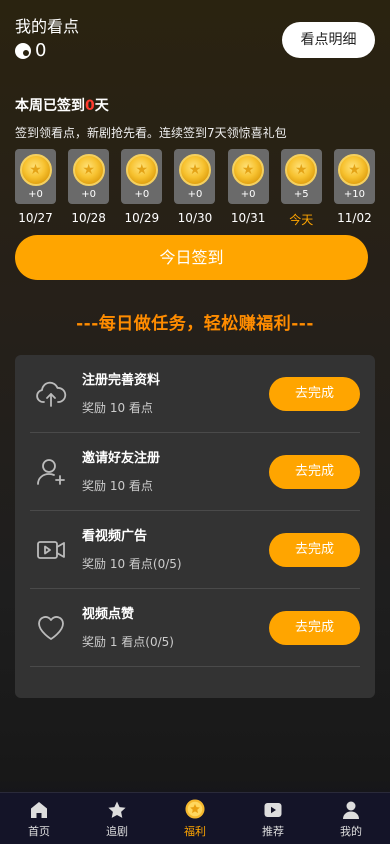  I want to click on tab-label: 首页, so click(39, 831).